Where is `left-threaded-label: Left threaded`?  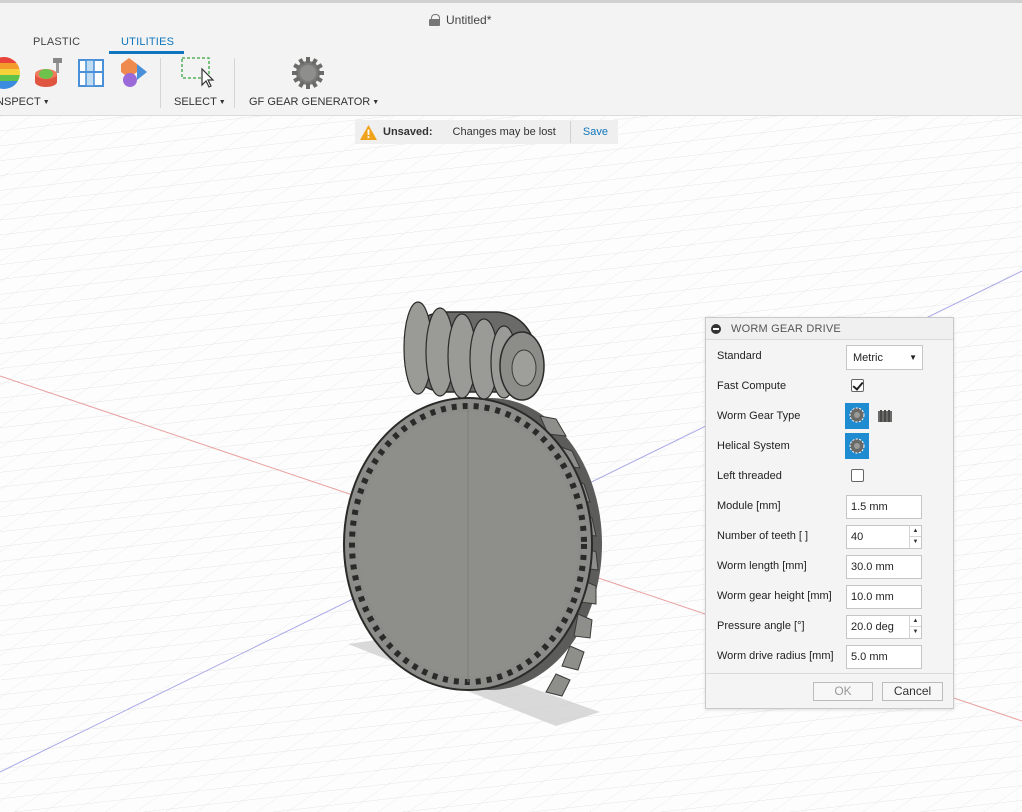 left-threaded-label: Left threaded is located at coordinates (749, 476).